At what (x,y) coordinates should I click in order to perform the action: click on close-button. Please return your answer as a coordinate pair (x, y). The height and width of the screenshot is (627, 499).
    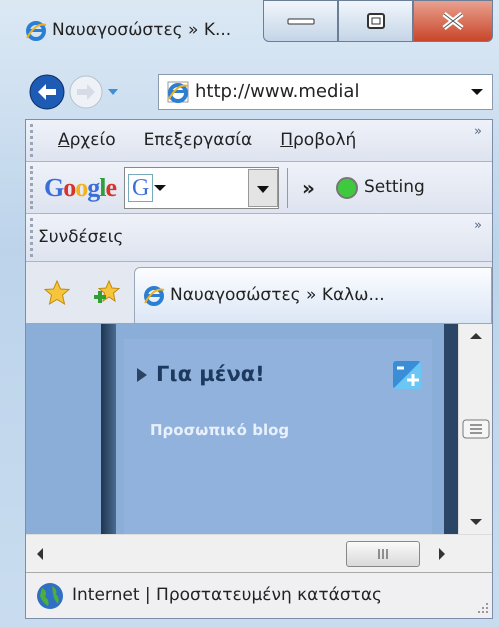
    Looking at the image, I should click on (453, 21).